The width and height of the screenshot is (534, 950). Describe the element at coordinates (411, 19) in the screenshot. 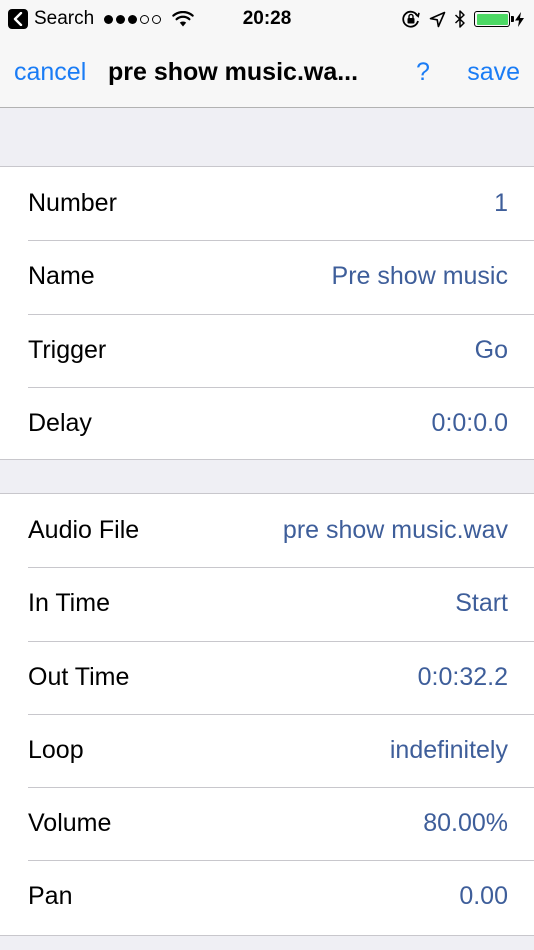

I see `rotation-lock-icon` at that location.